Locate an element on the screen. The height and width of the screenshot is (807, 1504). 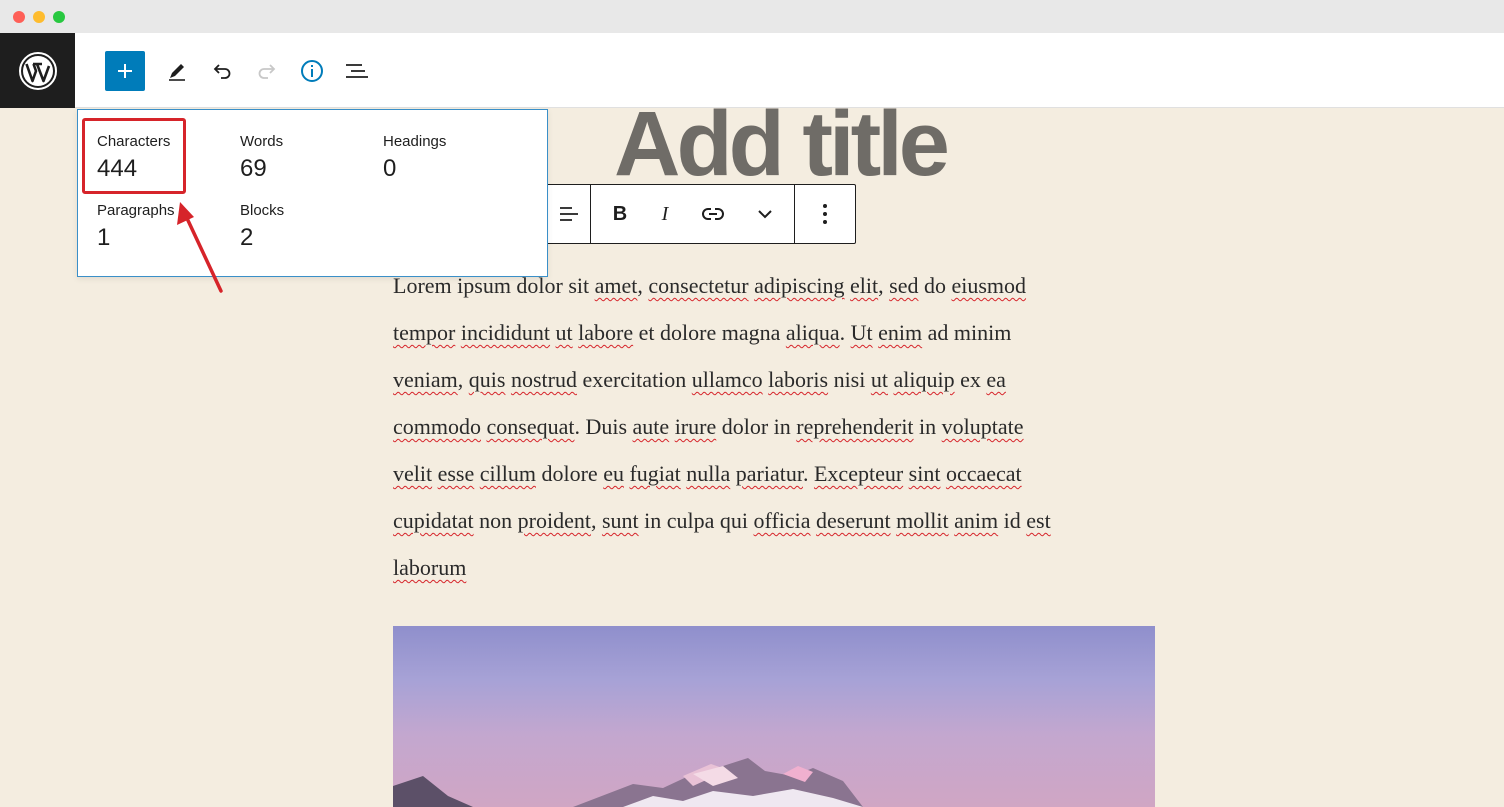
align-button is located at coordinates (568, 214).